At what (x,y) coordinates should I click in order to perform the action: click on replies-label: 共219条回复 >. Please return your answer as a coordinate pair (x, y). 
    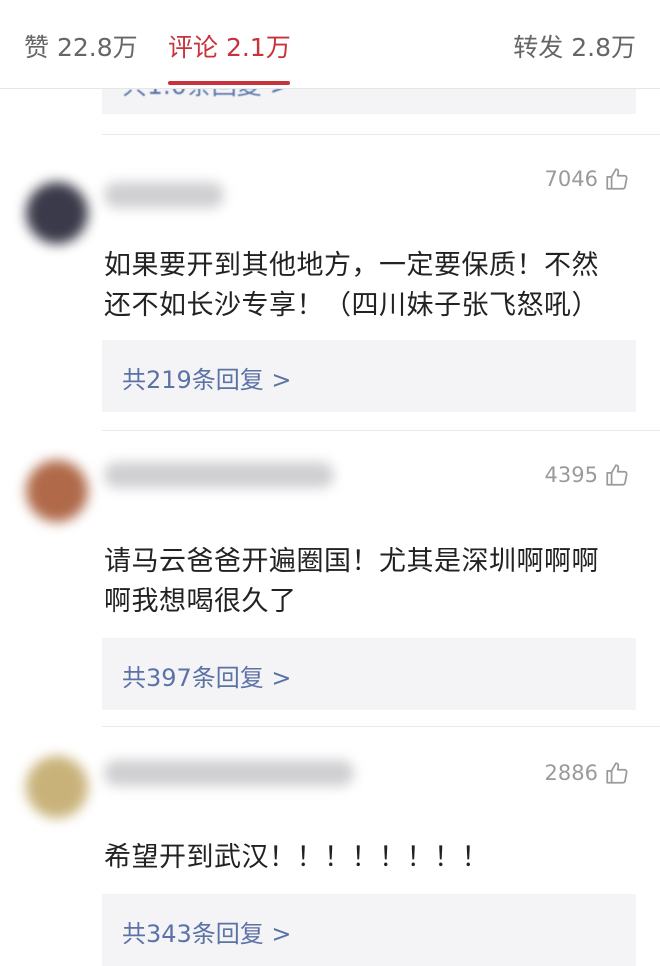
    Looking at the image, I should click on (207, 380).